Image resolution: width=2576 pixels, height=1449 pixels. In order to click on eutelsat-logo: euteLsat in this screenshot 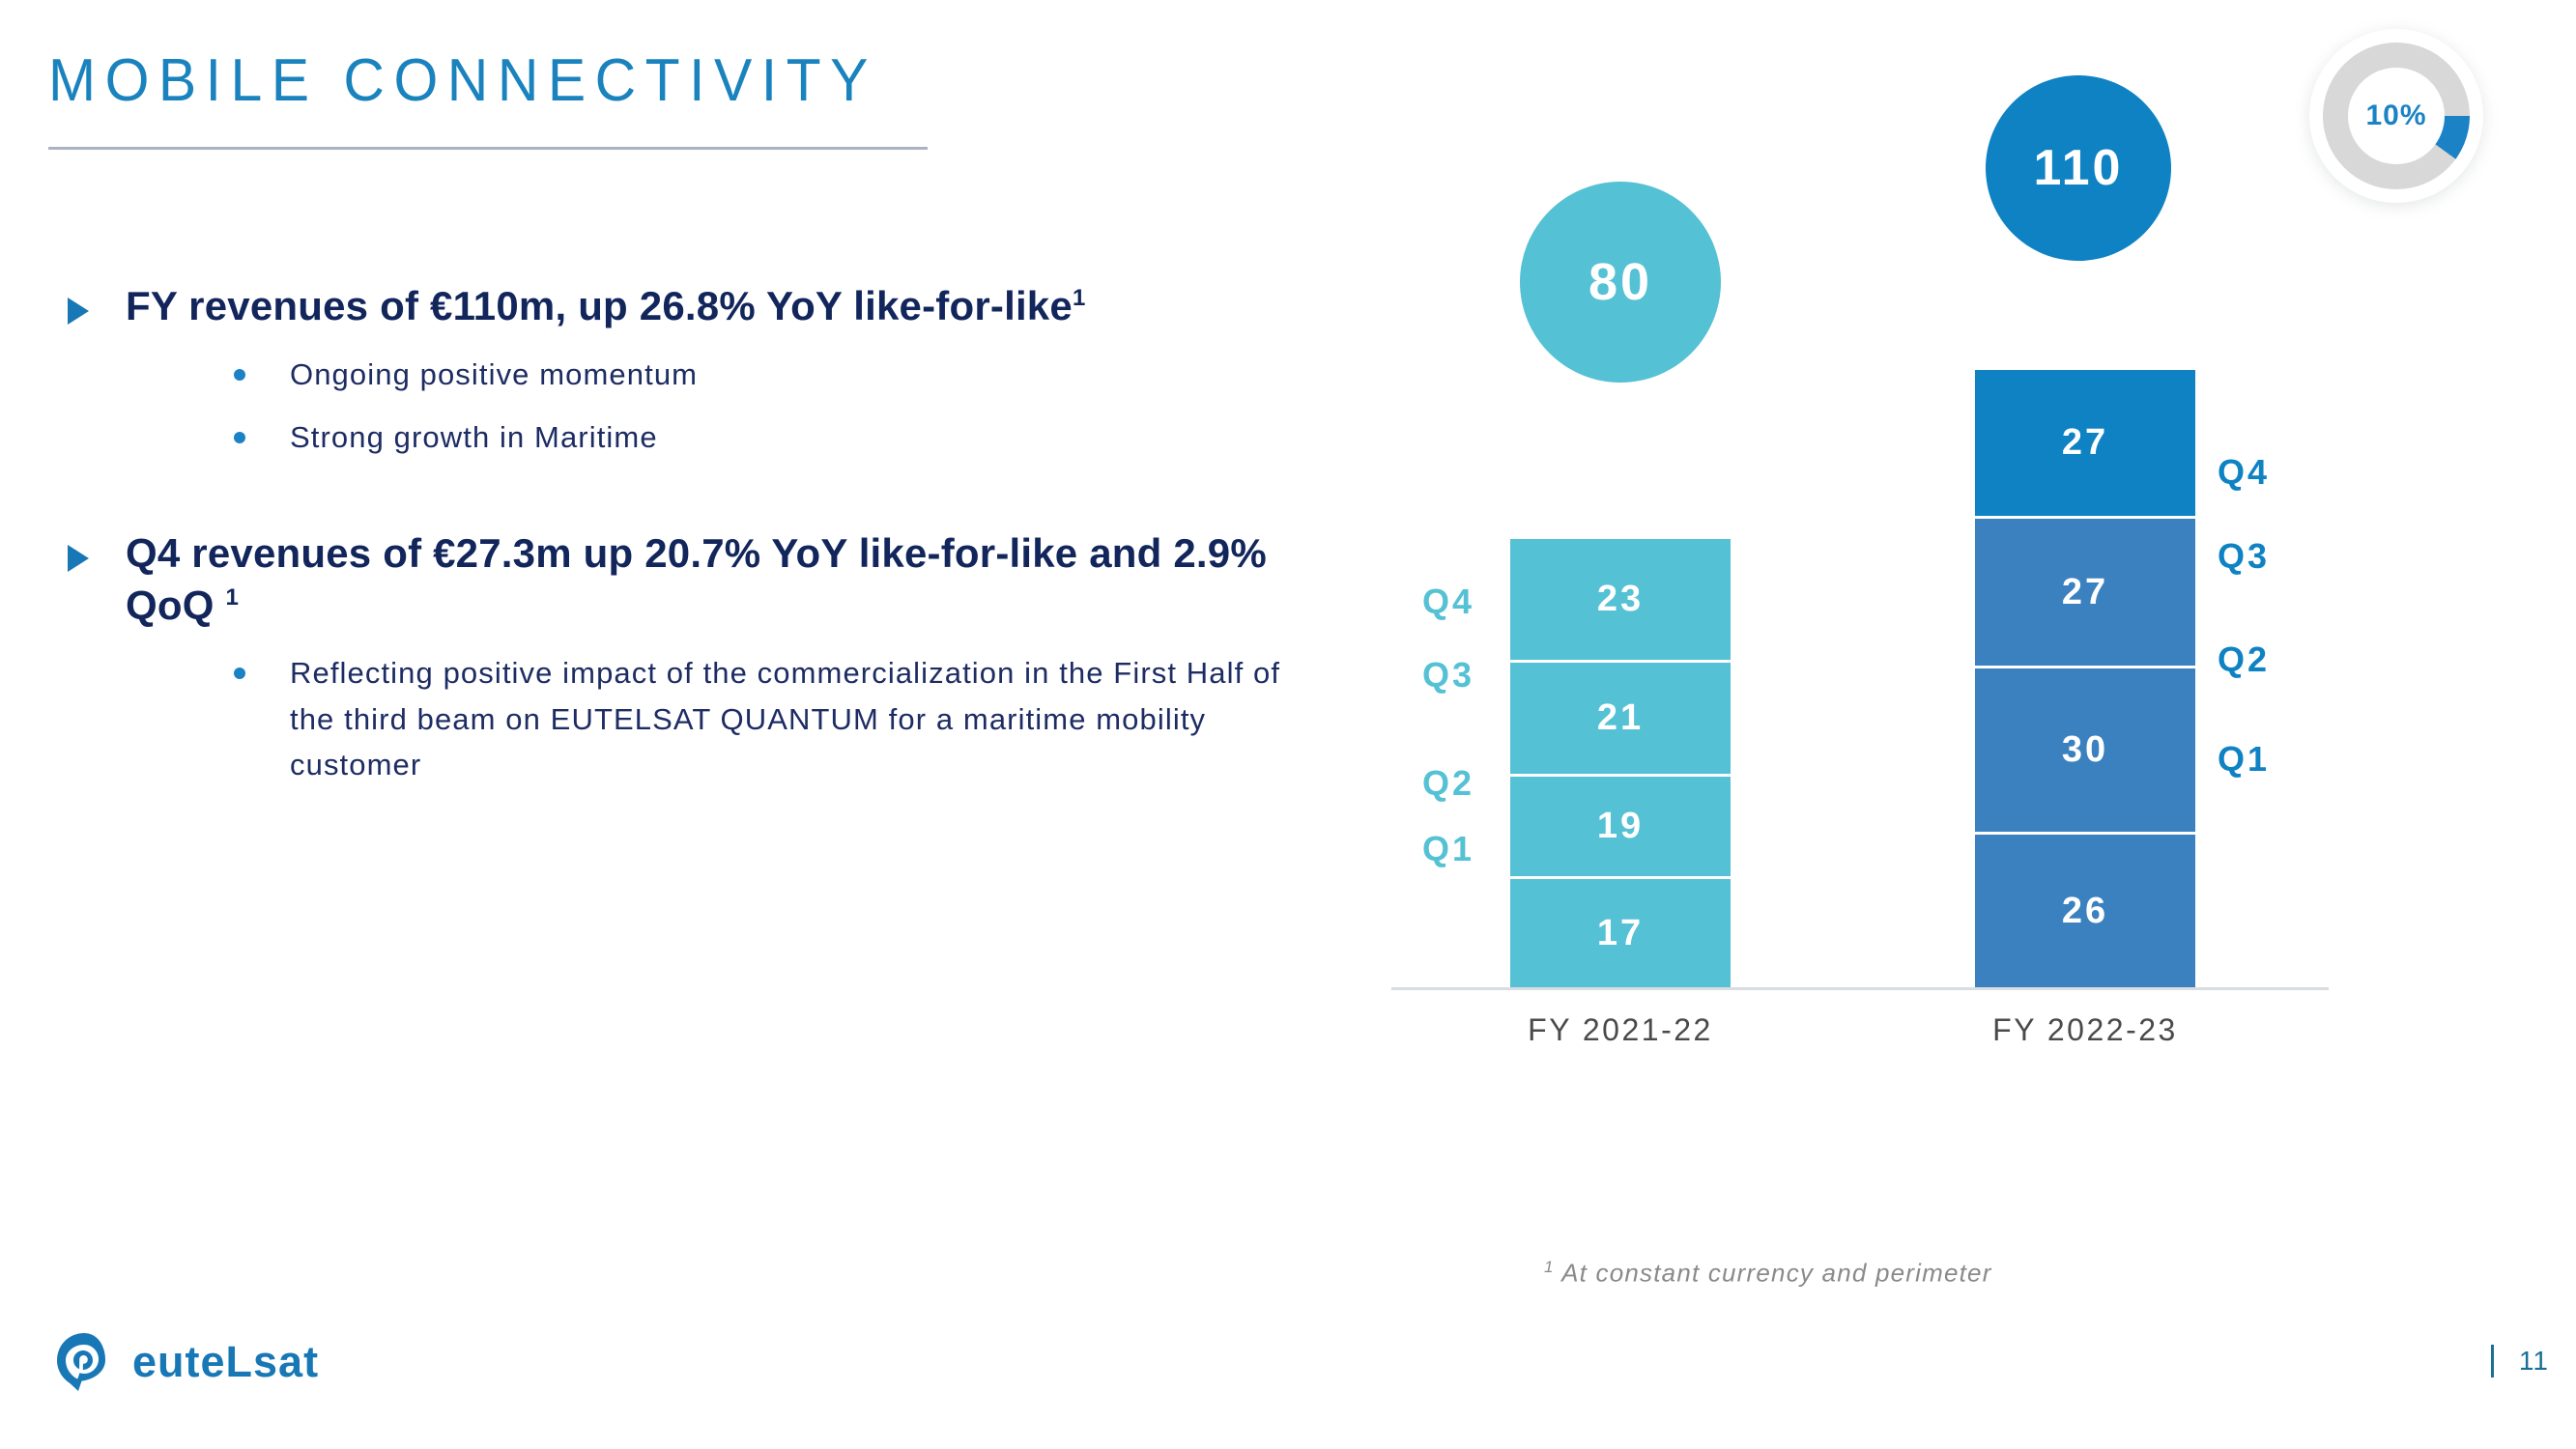, I will do `click(186, 1362)`.